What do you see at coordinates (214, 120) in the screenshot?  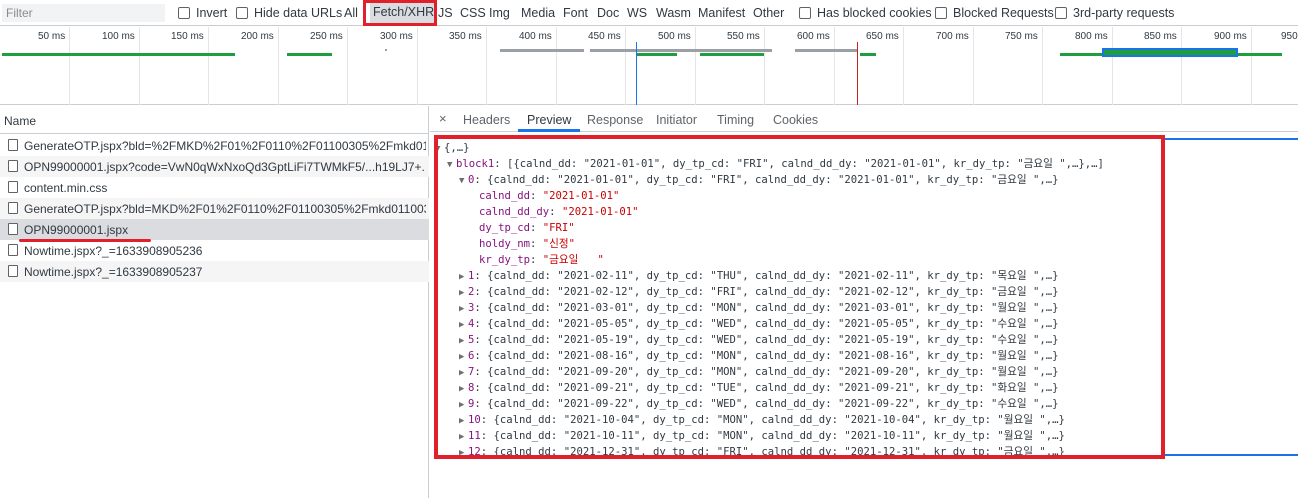 I see `name-column-header: Name` at bounding box center [214, 120].